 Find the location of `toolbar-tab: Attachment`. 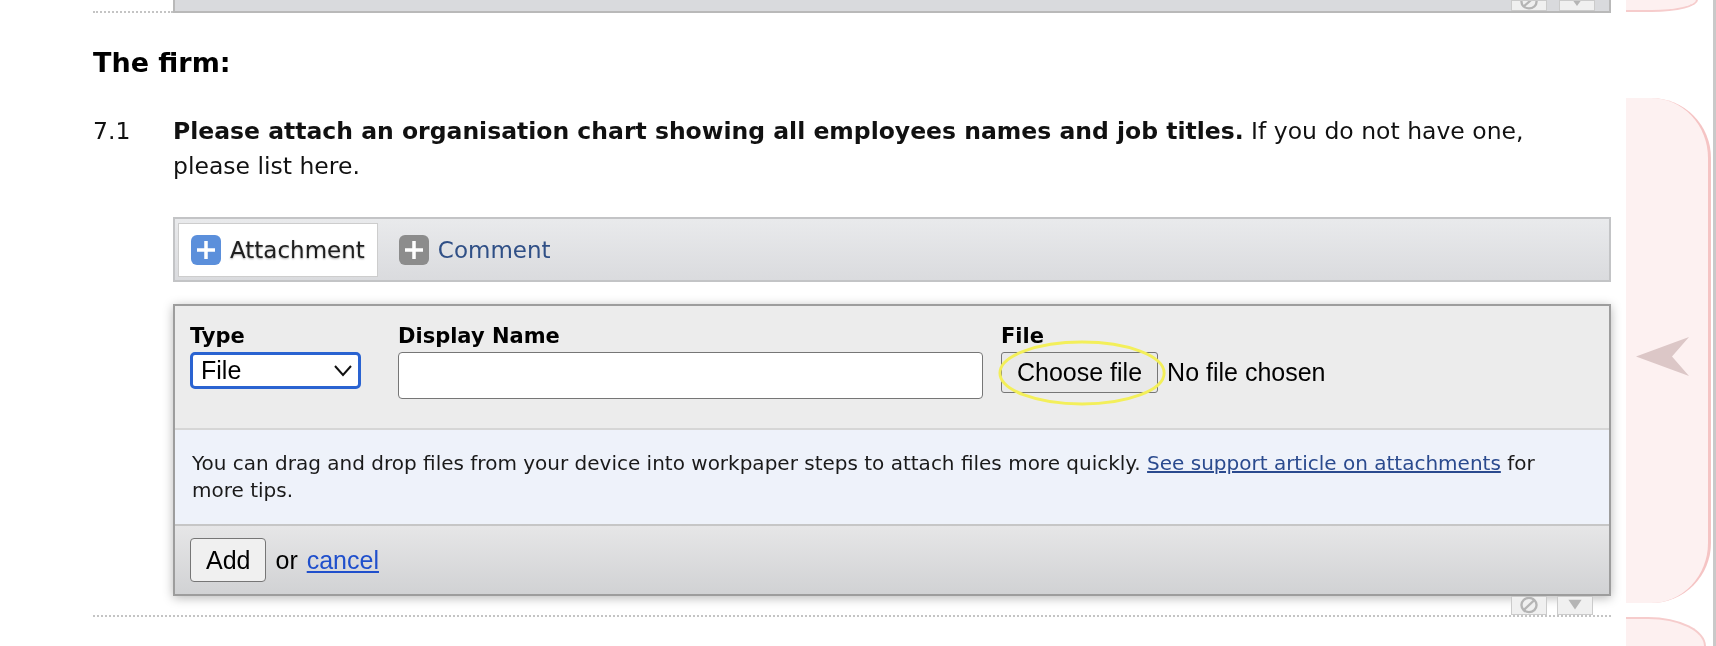

toolbar-tab: Attachment is located at coordinates (278, 249).